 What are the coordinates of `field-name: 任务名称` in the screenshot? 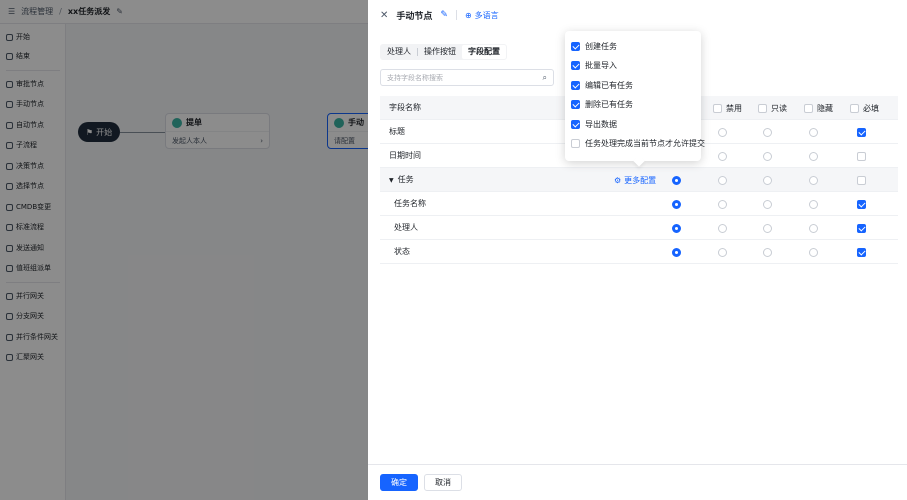 It's located at (410, 203).